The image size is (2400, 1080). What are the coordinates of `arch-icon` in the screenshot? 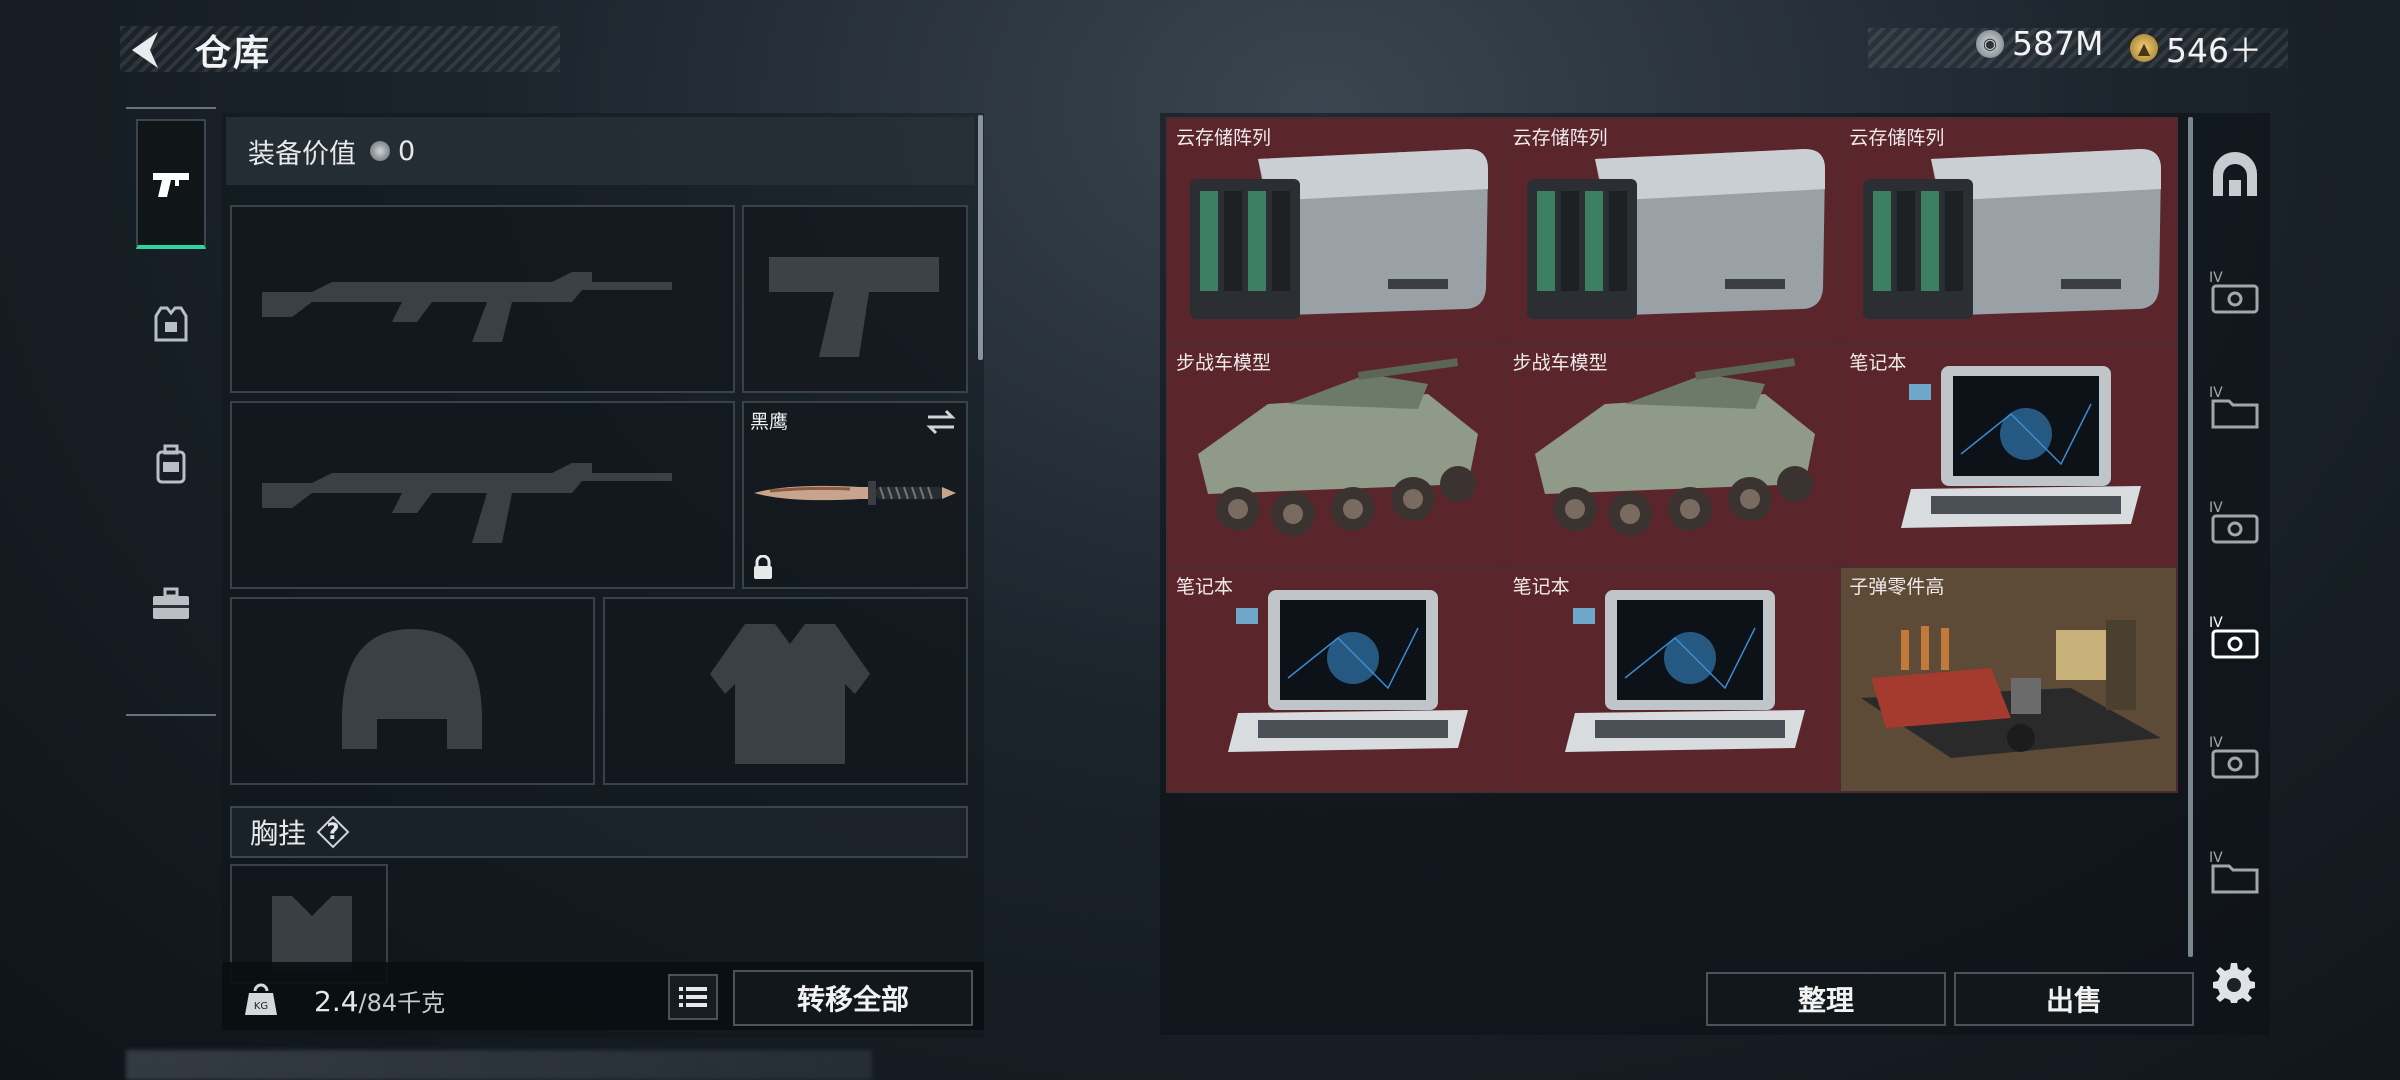 It's located at (2235, 174).